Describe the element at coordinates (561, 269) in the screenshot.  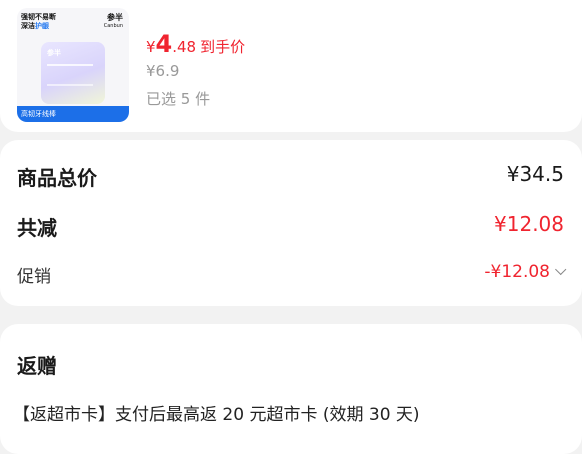
I see `chevron-down-icon` at that location.